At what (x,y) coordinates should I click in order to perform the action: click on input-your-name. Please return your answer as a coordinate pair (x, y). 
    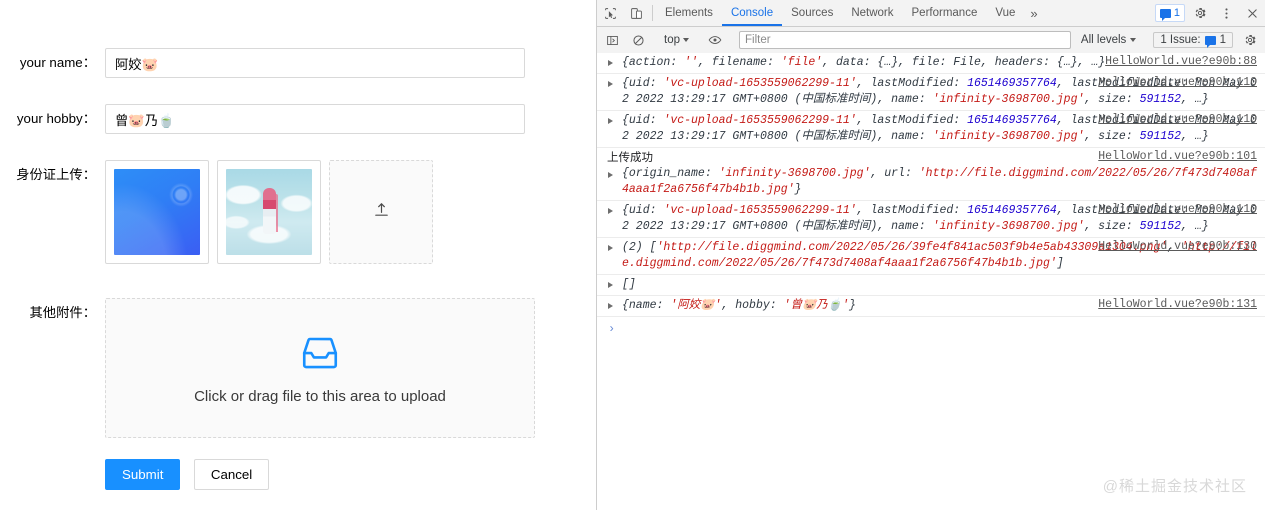
    Looking at the image, I should click on (315, 63).